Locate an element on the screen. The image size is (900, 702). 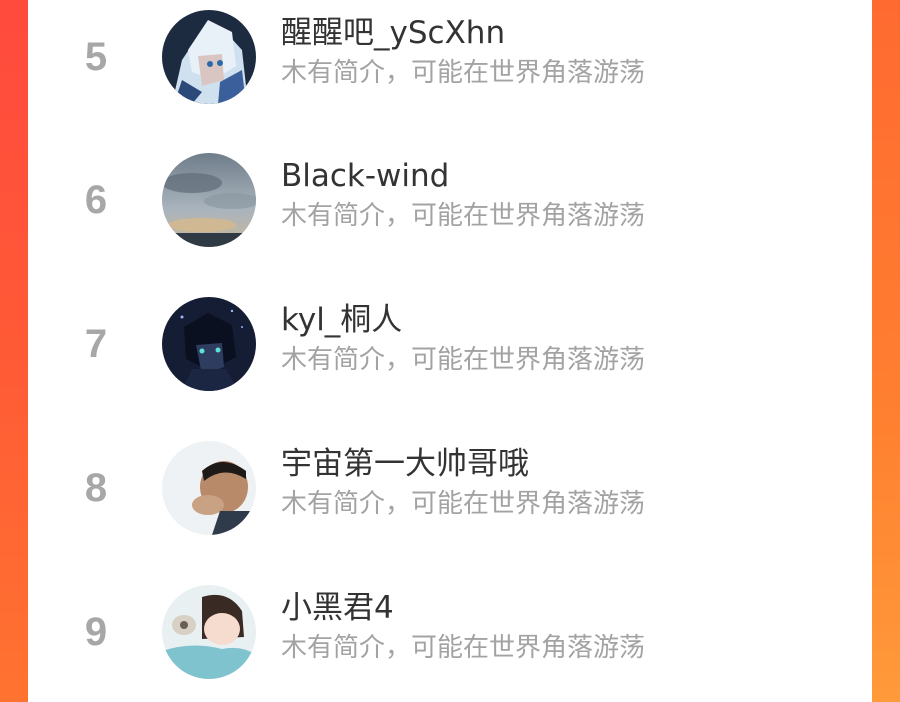
rank-number: 7 is located at coordinates (96, 344).